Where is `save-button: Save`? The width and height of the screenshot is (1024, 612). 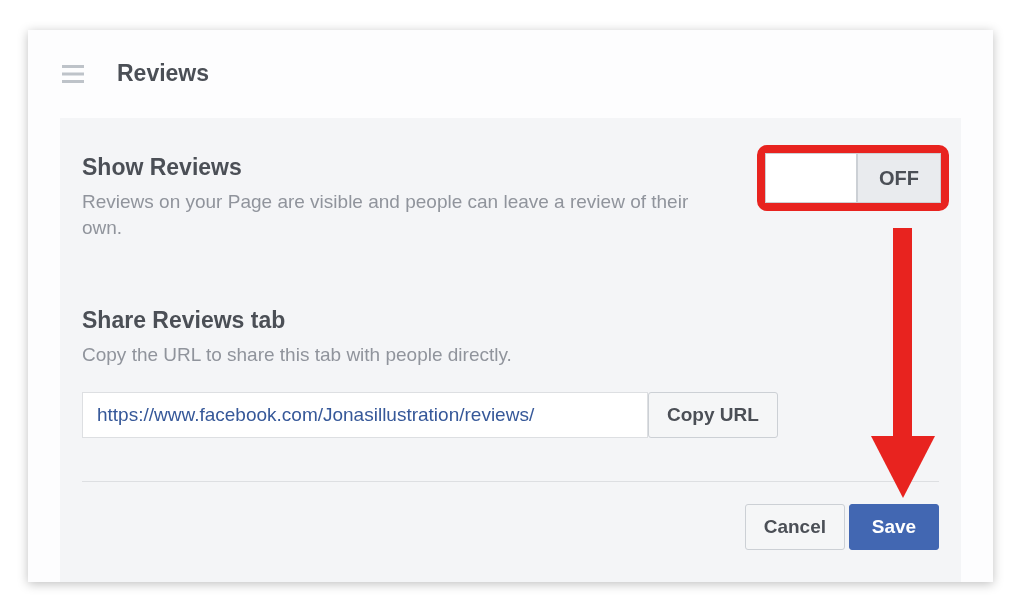
save-button: Save is located at coordinates (894, 527).